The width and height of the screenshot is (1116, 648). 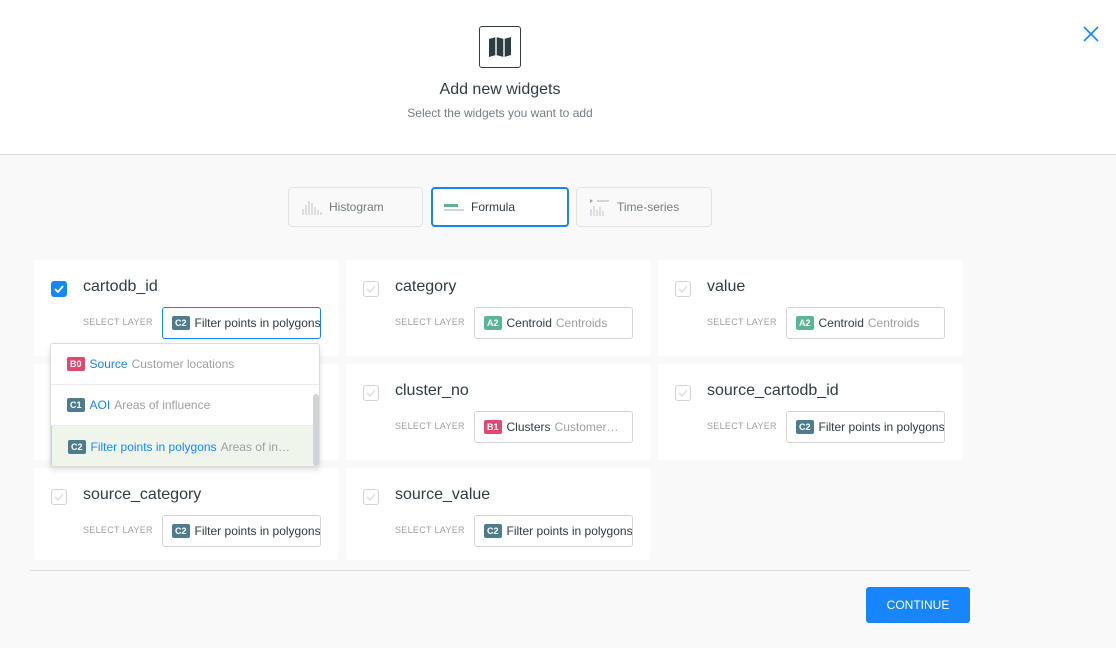 I want to click on column-name: cartodb_id, so click(x=120, y=286).